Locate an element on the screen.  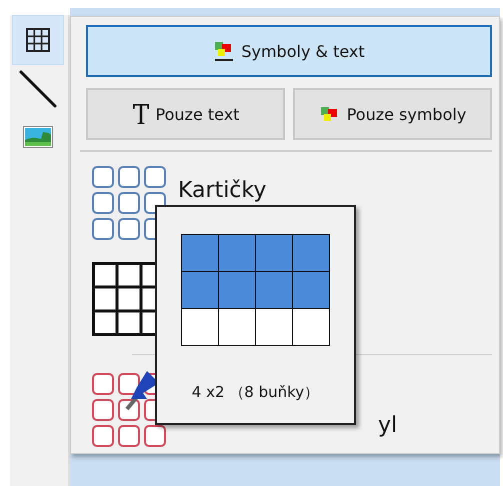
text-icon is located at coordinates (141, 114).